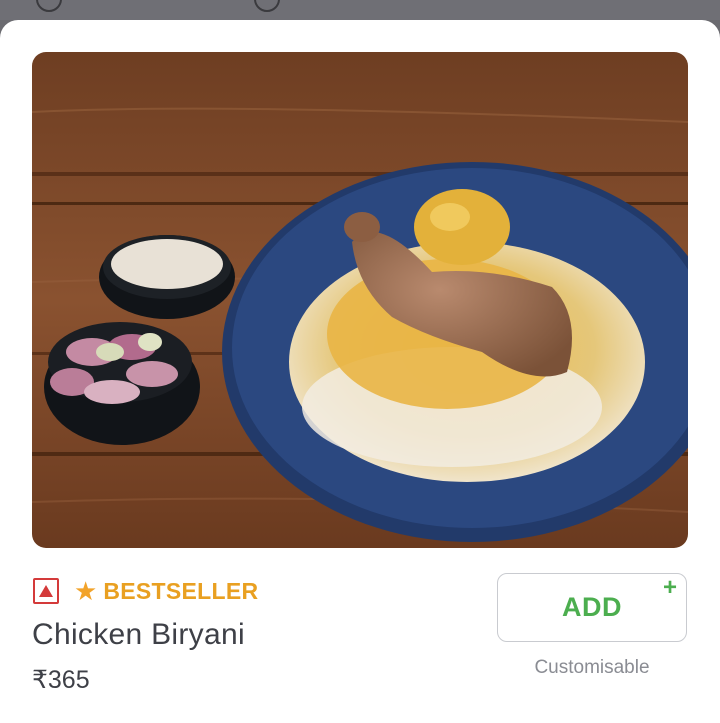  I want to click on background-overlay, so click(360, 10).